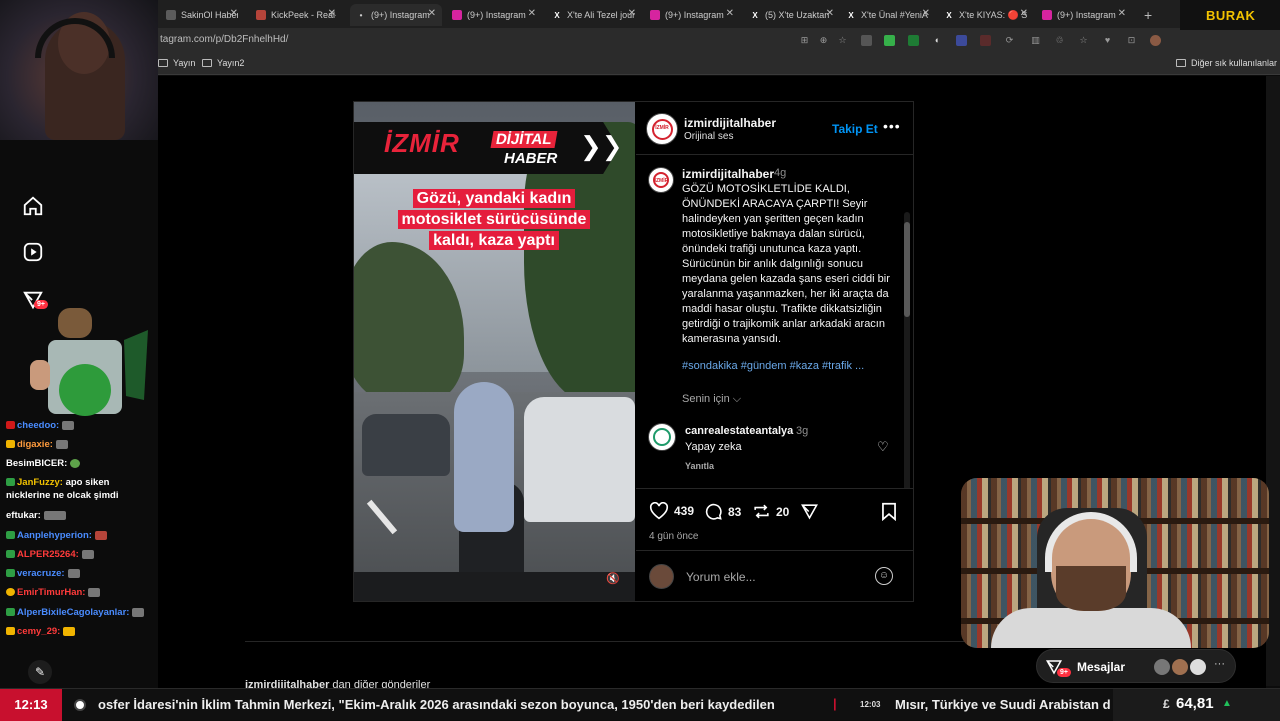 This screenshot has height=721, width=1280. I want to click on new-tab-button: +, so click(1148, 15).